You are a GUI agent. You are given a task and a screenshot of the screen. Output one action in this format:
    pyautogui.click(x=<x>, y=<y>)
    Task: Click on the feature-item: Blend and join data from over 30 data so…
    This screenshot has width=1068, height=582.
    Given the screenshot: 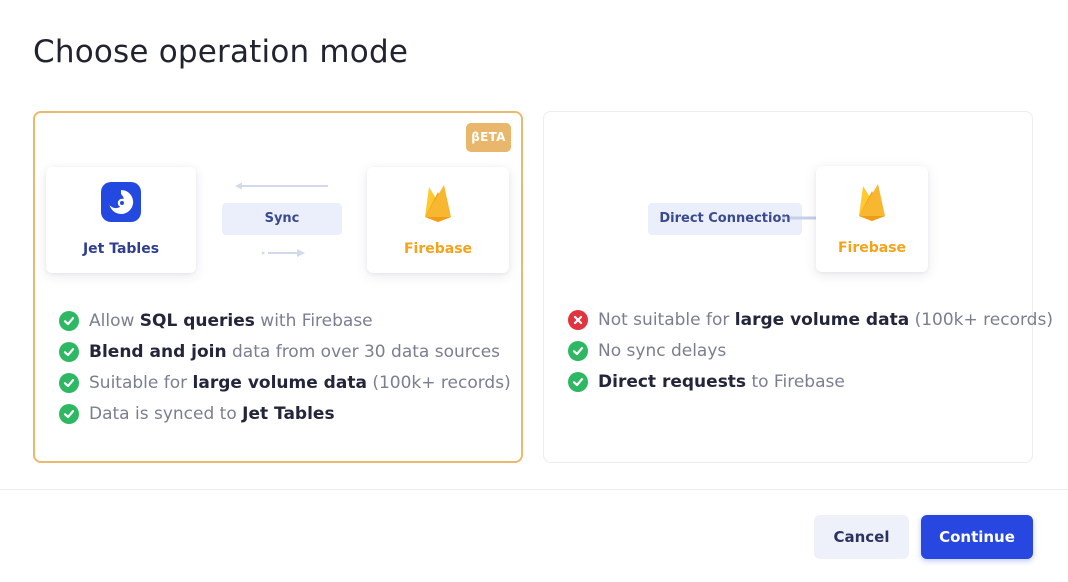 What is the action you would take?
    pyautogui.click(x=285, y=351)
    